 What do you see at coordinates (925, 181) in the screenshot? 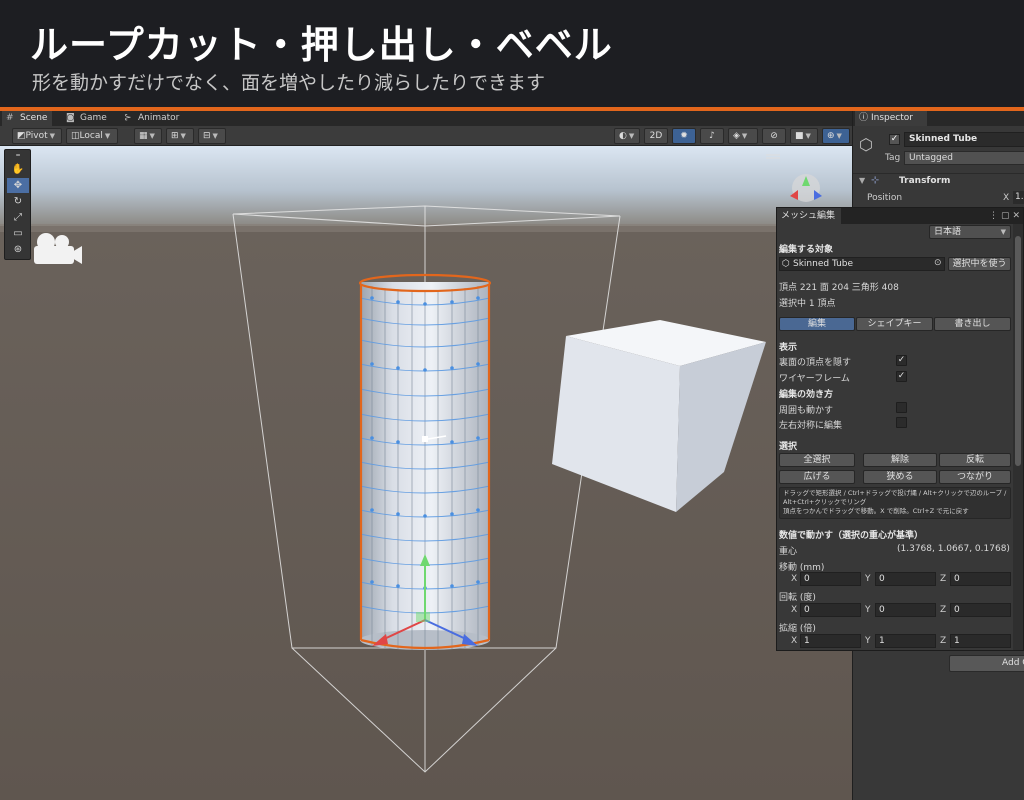
I see `transform-label: Transform` at bounding box center [925, 181].